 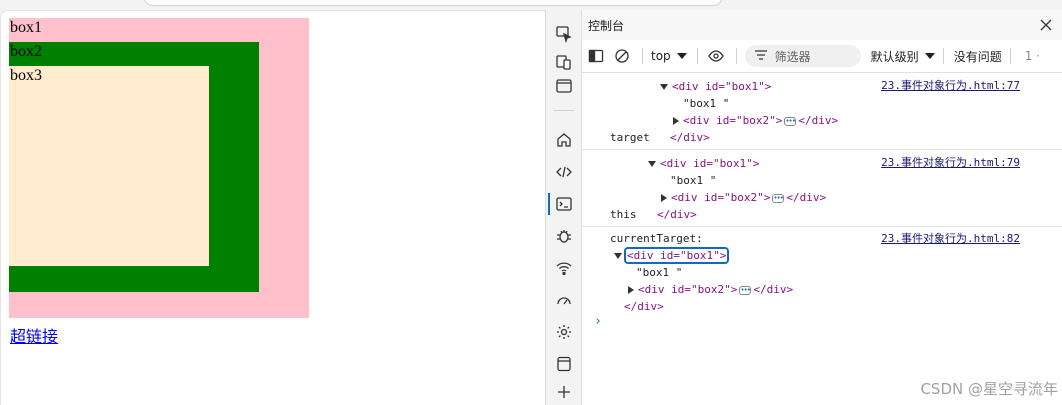 I want to click on filter-input: 筛选器, so click(x=802, y=56).